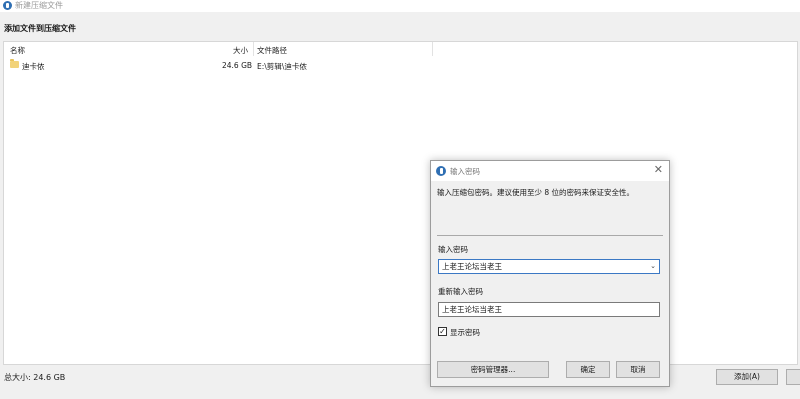 Image resolution: width=800 pixels, height=399 pixels. What do you see at coordinates (658, 170) in the screenshot?
I see `close-icon: ✕` at bounding box center [658, 170].